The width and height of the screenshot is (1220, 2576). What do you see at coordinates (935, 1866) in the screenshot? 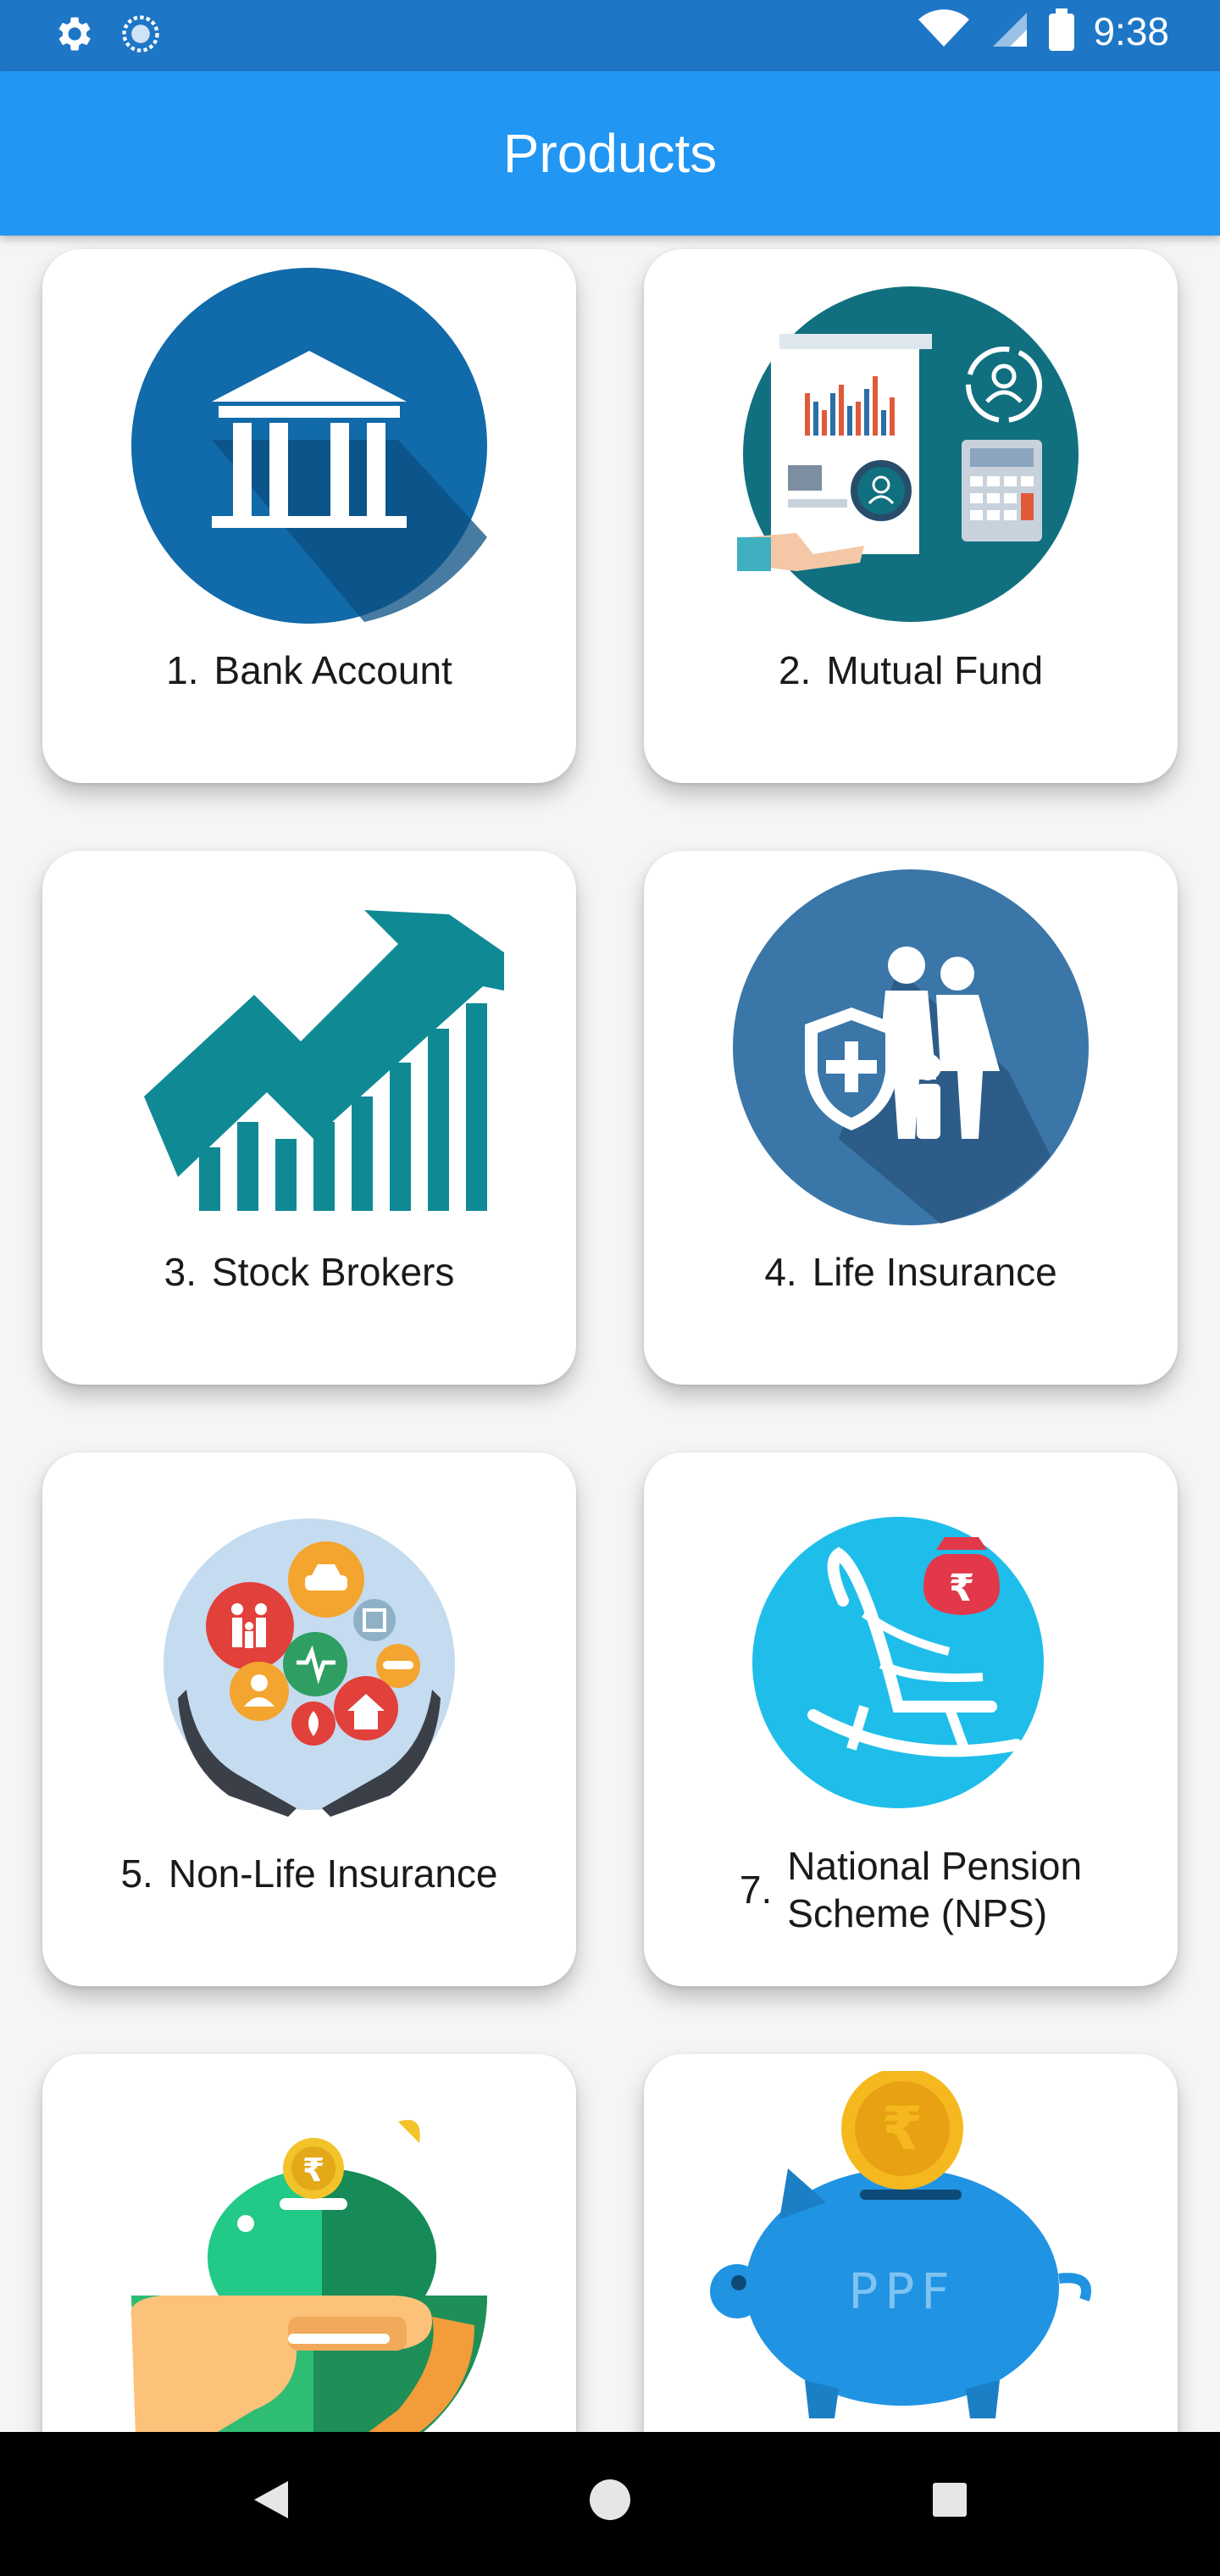
I see `product-name-line1: National Pension` at bounding box center [935, 1866].